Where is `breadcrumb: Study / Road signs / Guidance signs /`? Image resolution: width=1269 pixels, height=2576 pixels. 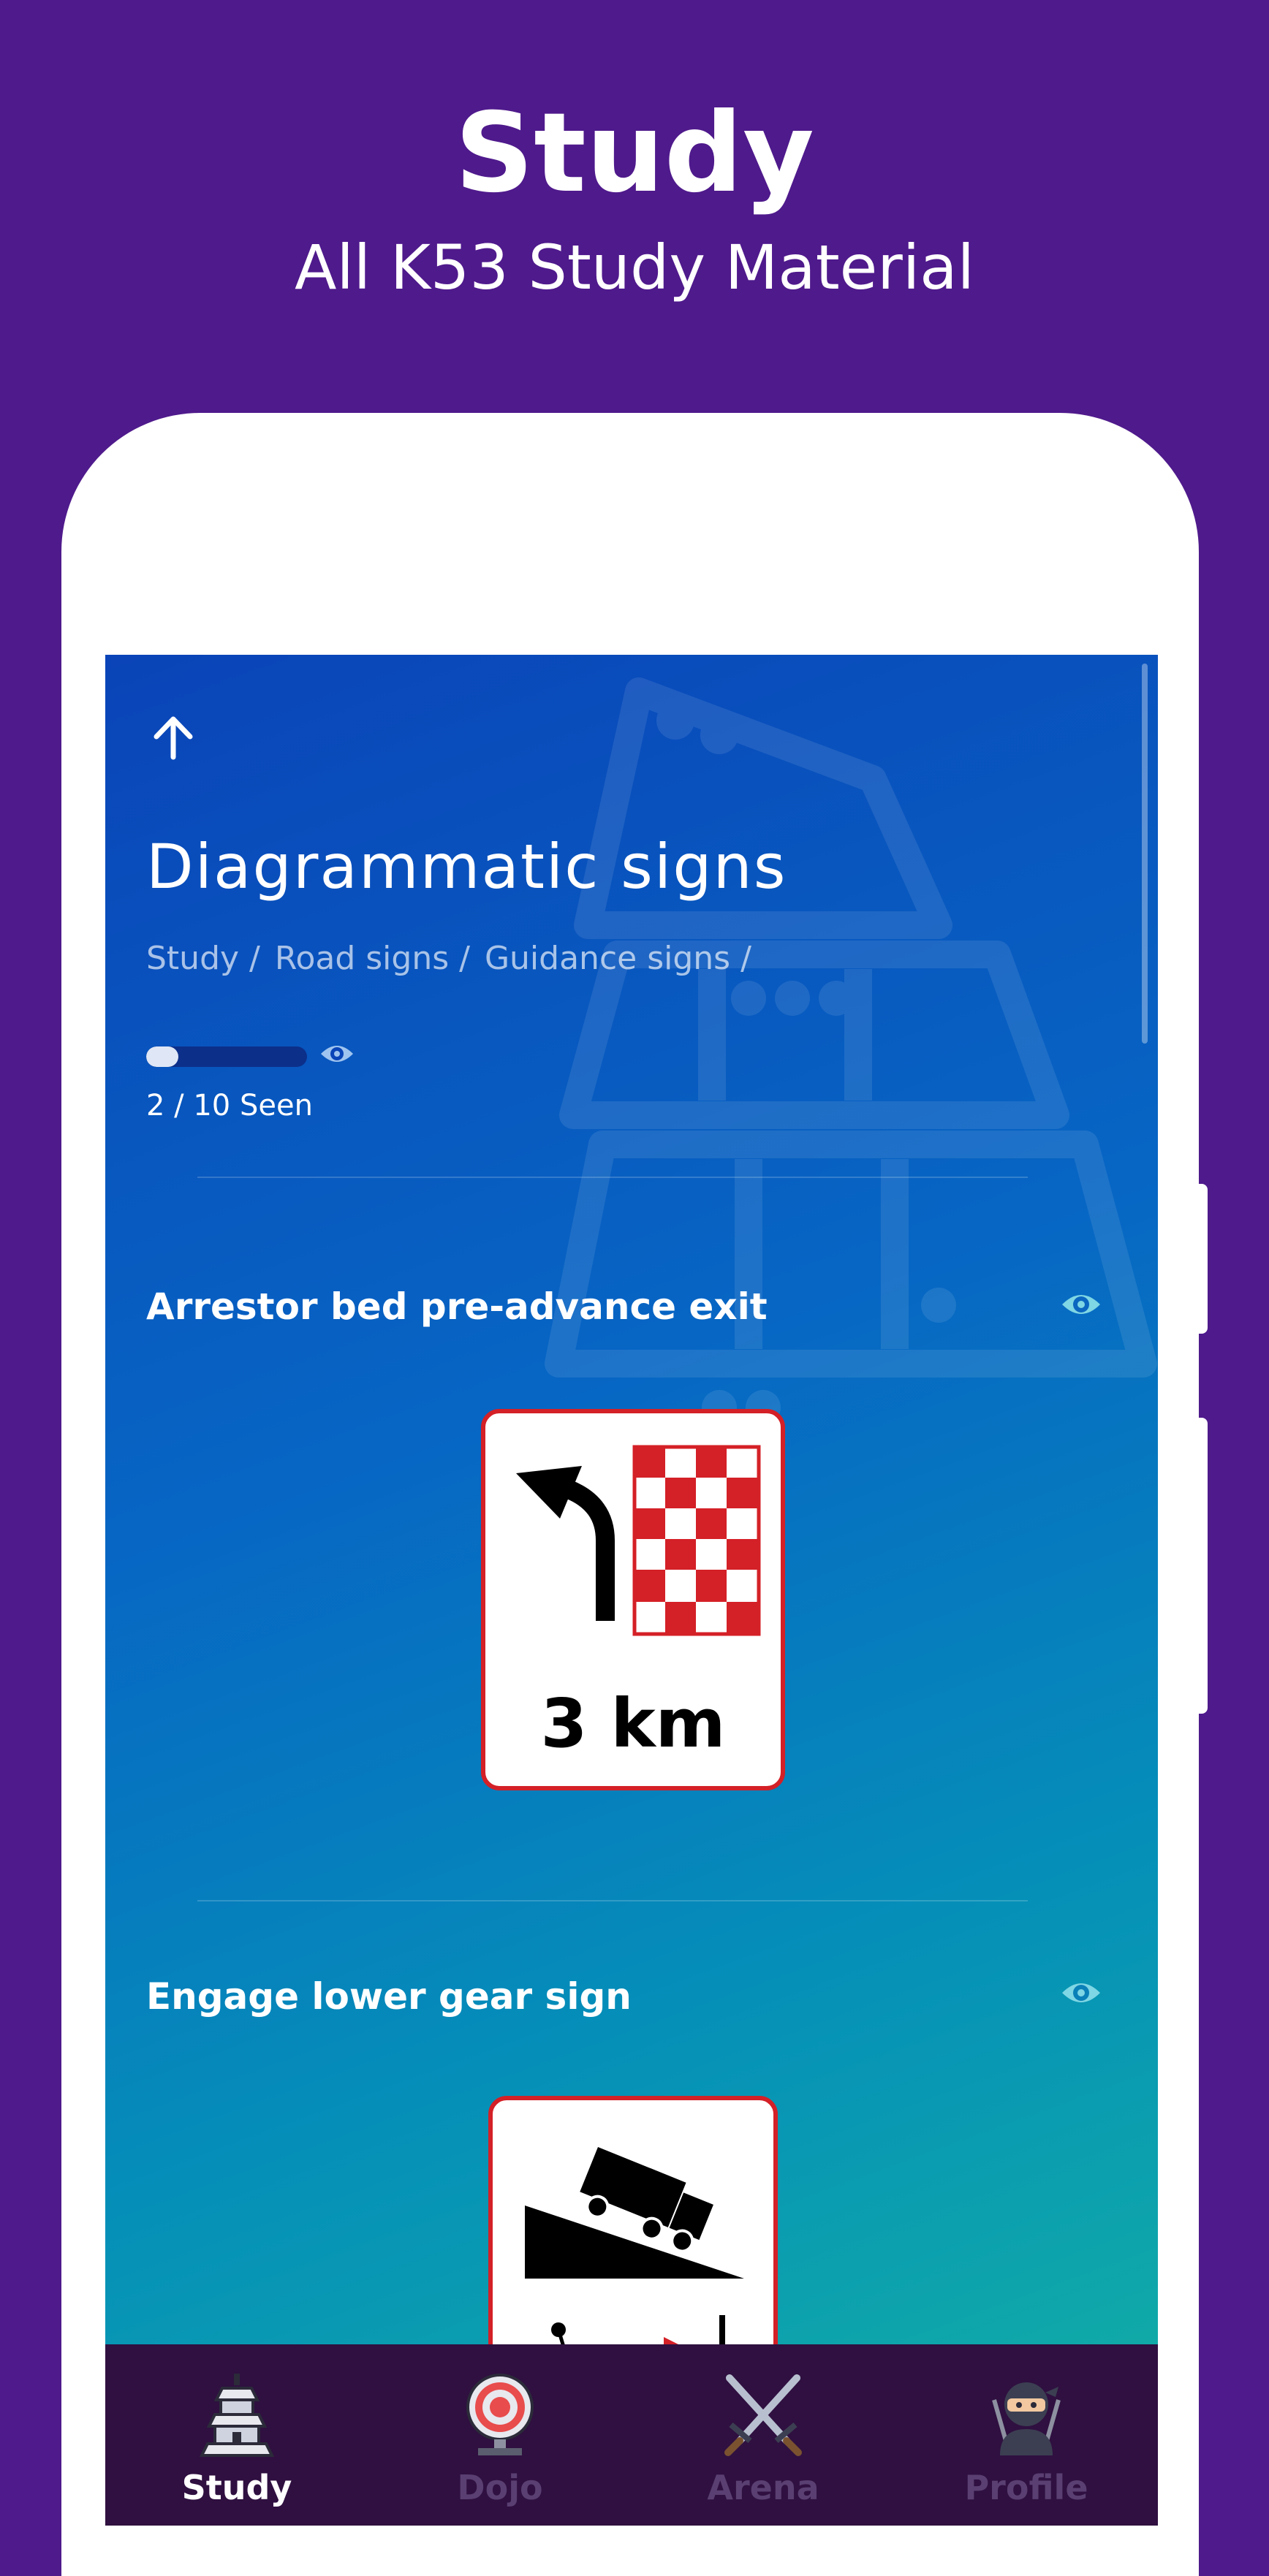 breadcrumb: Study / Road signs / Guidance signs / is located at coordinates (451, 958).